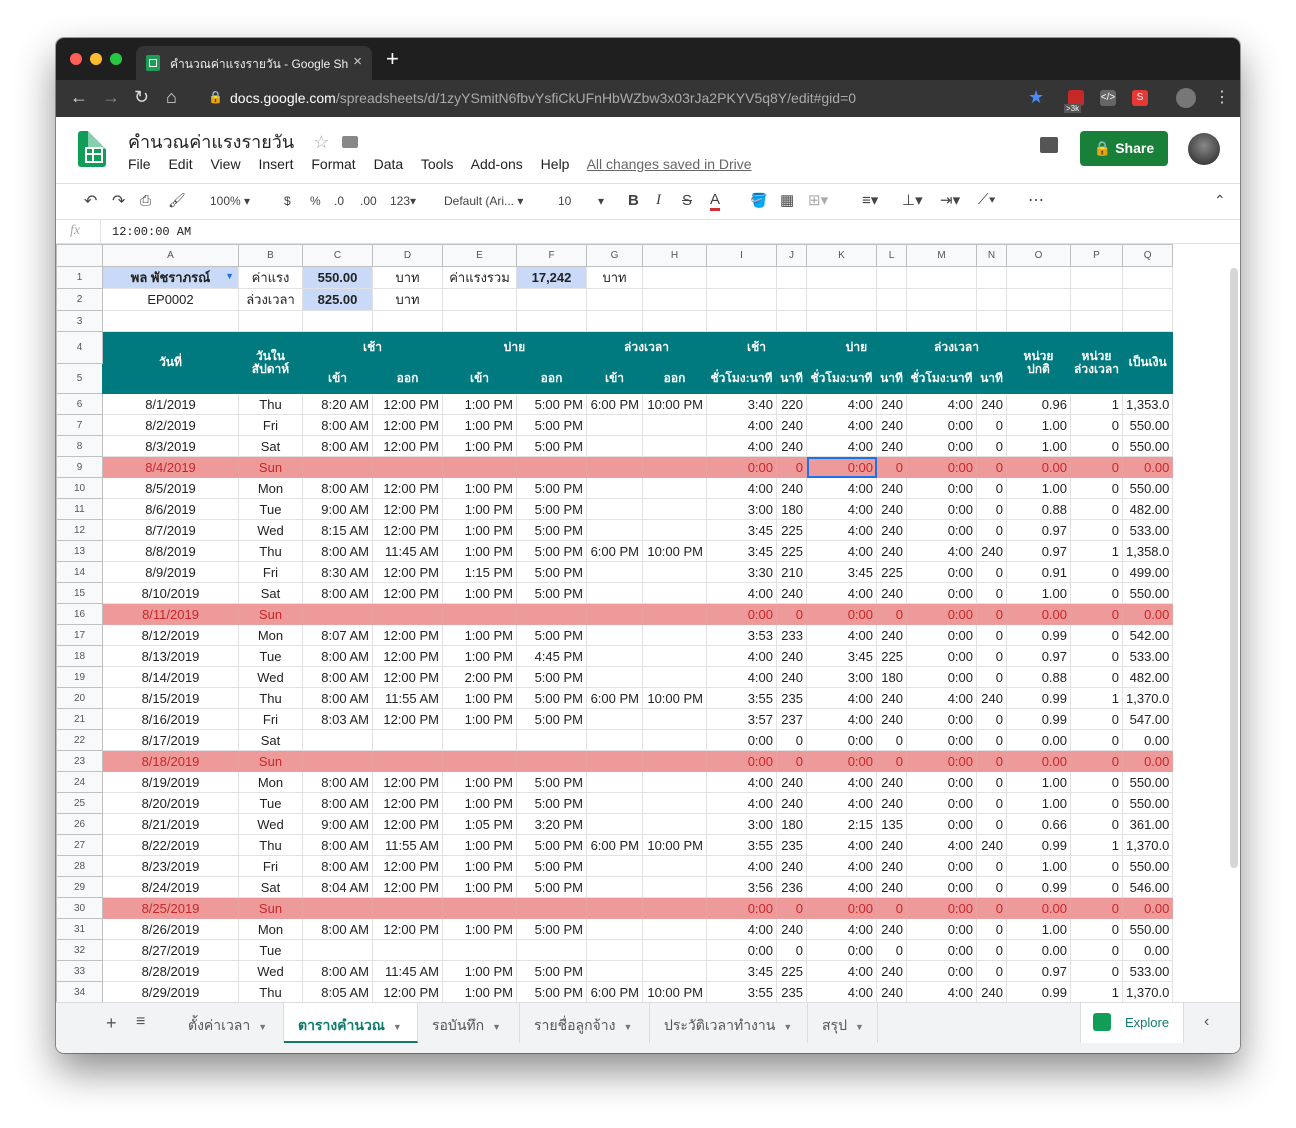 This screenshot has width=1296, height=1128. What do you see at coordinates (170, 299) in the screenshot?
I see `cell: EP0002` at bounding box center [170, 299].